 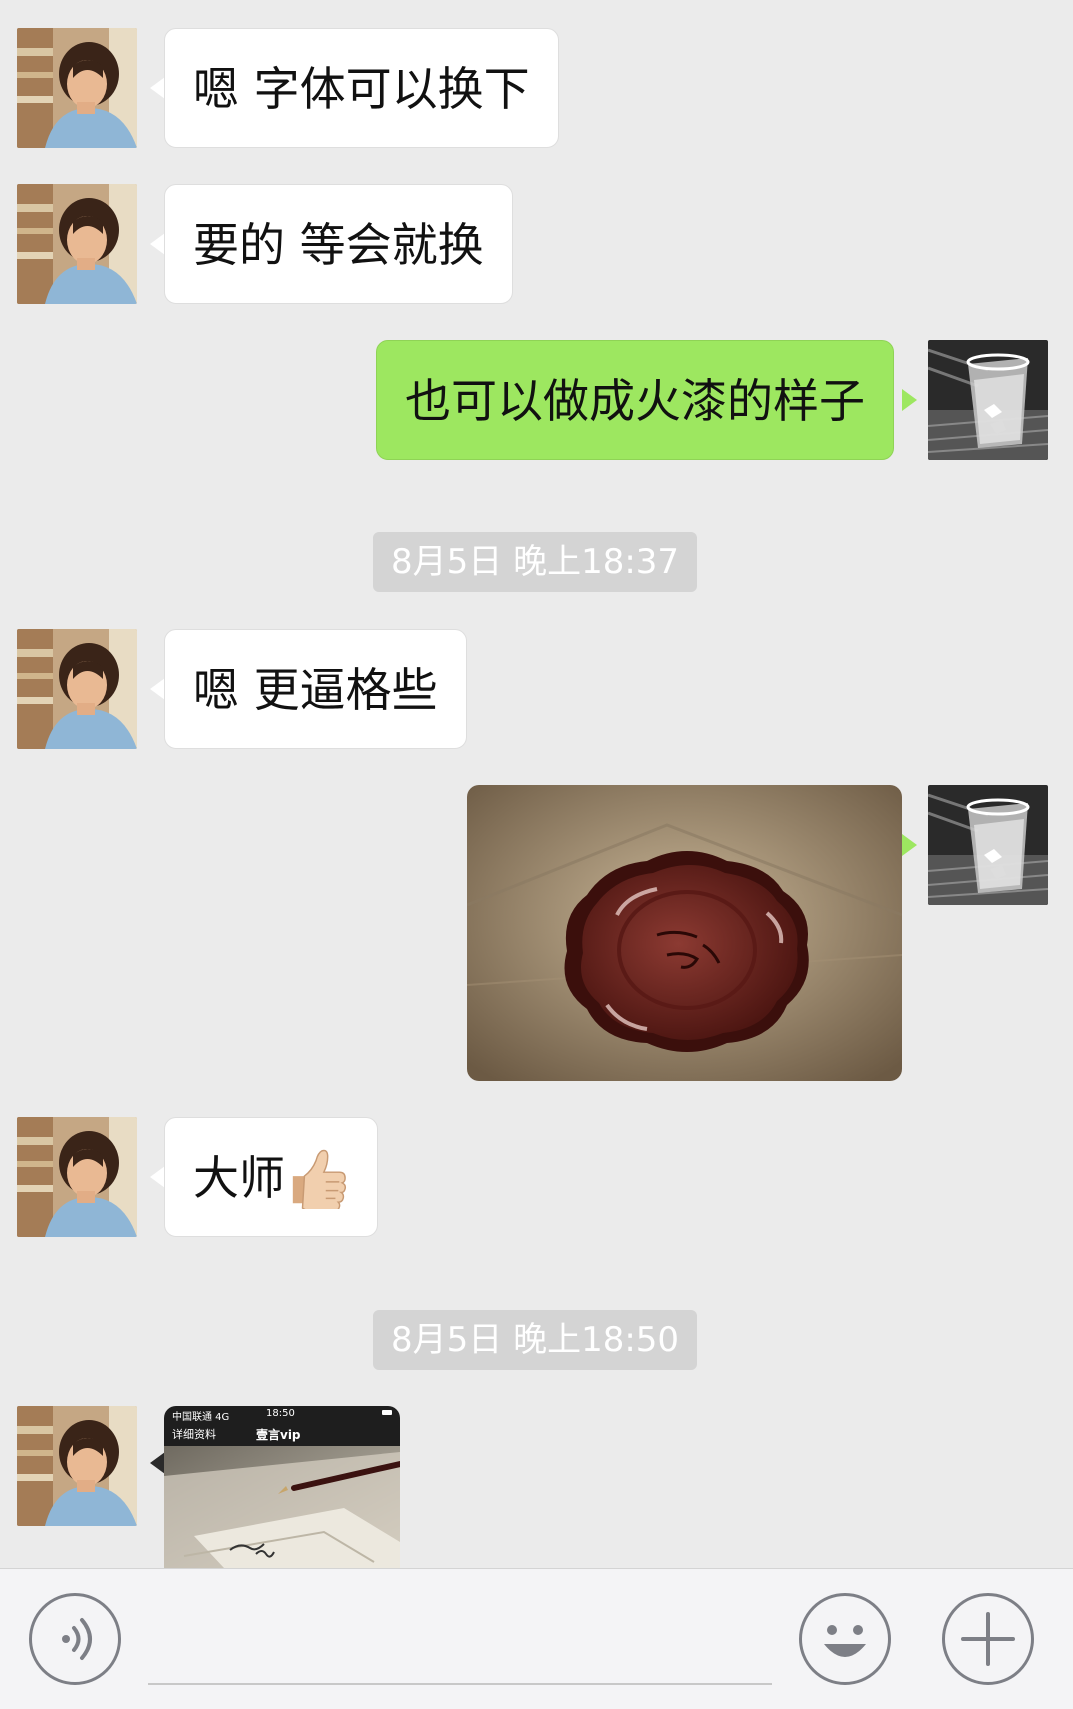 I want to click on voice-button, so click(x=75, y=1639).